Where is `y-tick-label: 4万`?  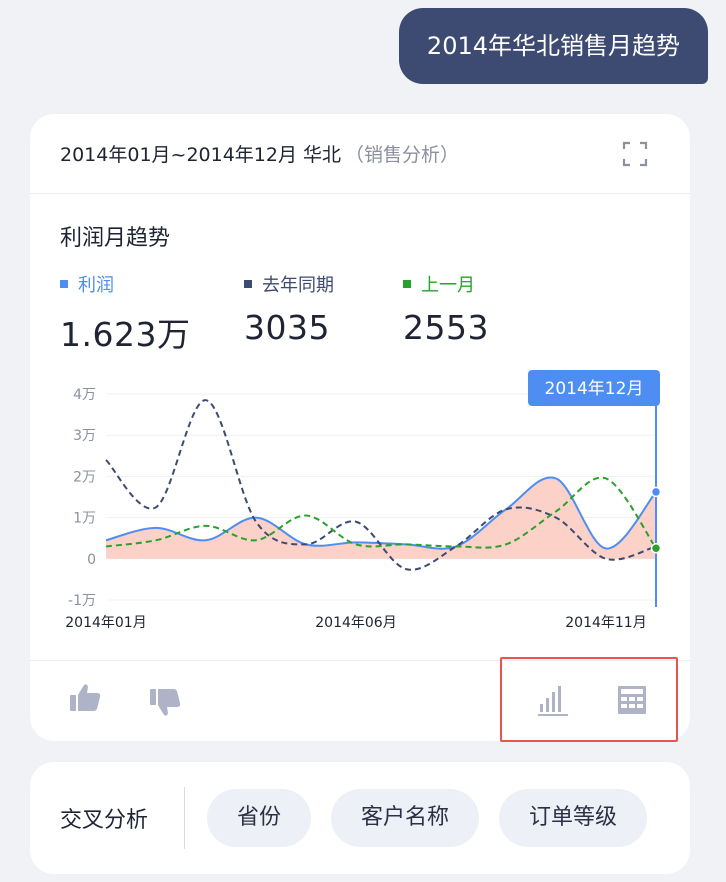
y-tick-label: 4万 is located at coordinates (84, 395).